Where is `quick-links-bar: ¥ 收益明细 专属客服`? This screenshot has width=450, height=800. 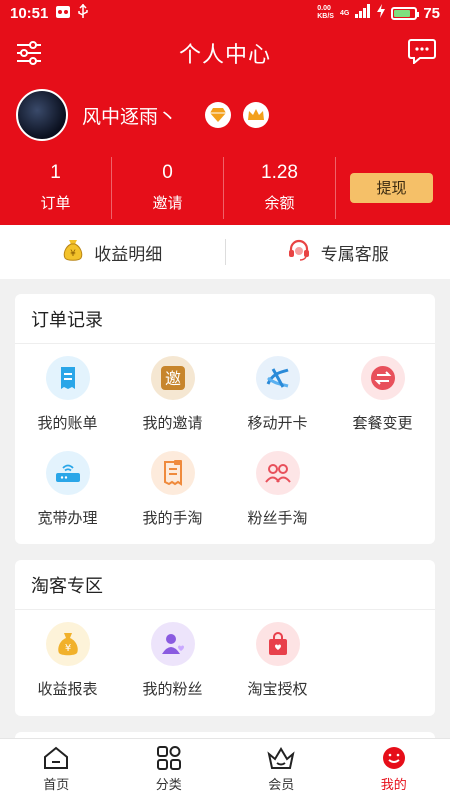
quick-links-bar: ¥ 收益明细 专属客服 is located at coordinates (225, 252).